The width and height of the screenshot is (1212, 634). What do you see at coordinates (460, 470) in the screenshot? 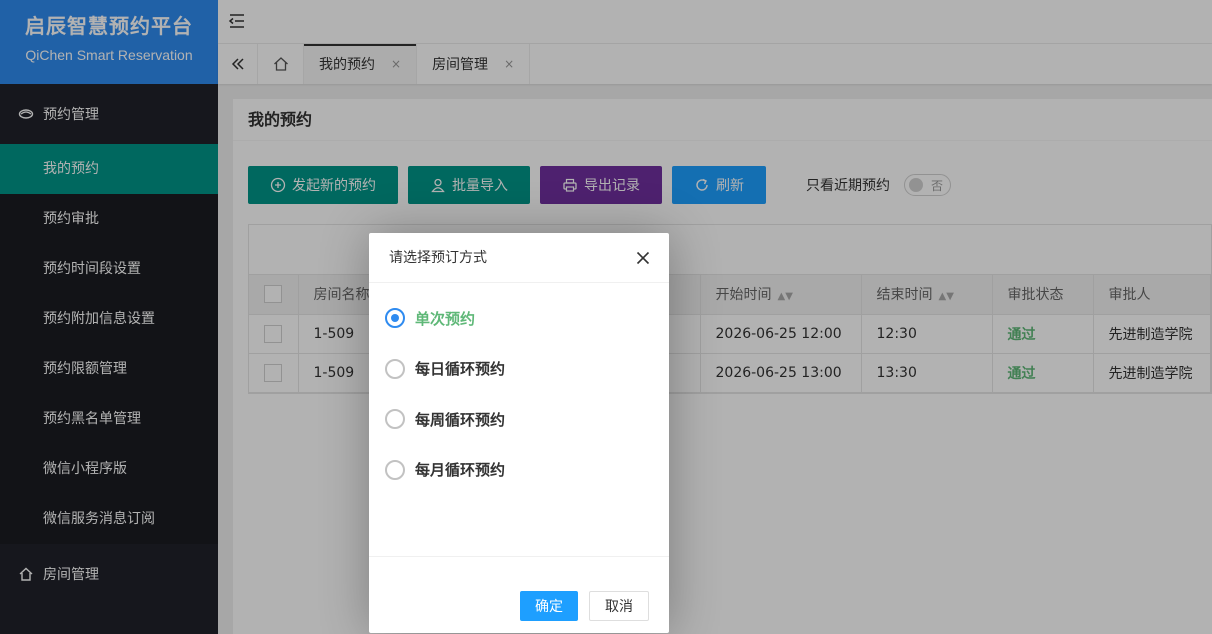
I see `radio-label: 每月循环预约` at bounding box center [460, 470].